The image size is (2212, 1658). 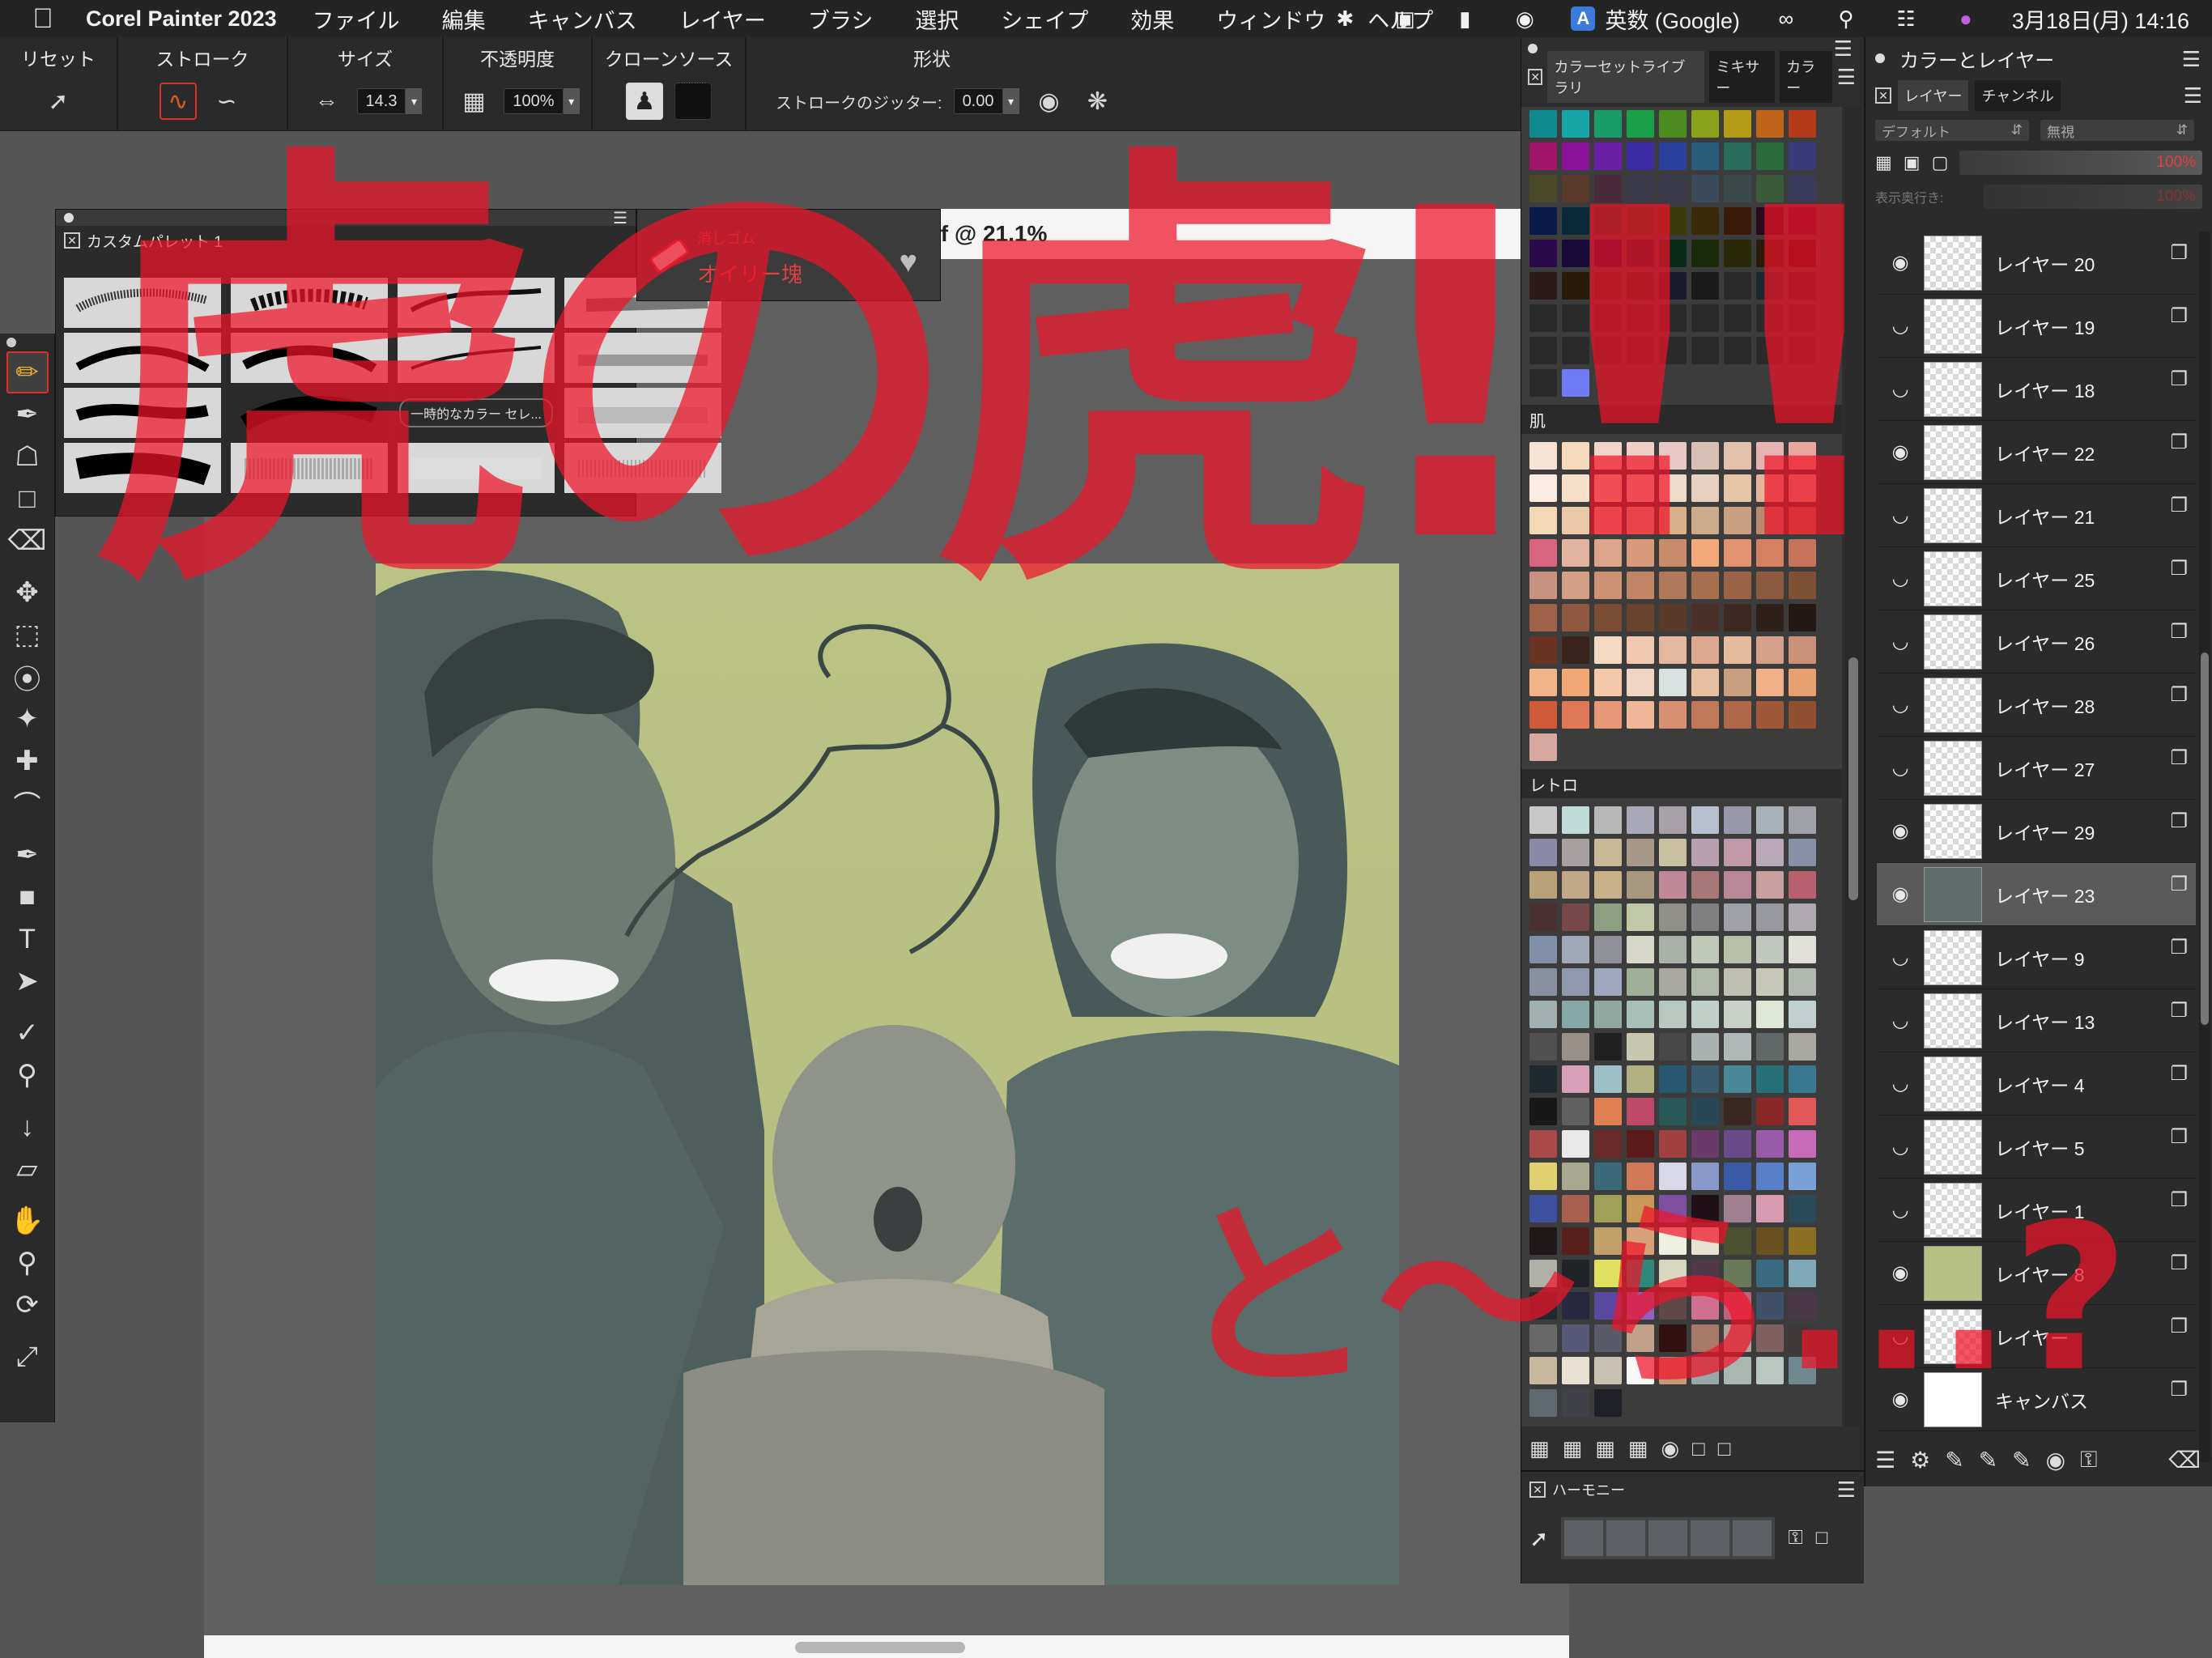 I want to click on paint-bucket-icon: ☖, so click(x=28, y=457).